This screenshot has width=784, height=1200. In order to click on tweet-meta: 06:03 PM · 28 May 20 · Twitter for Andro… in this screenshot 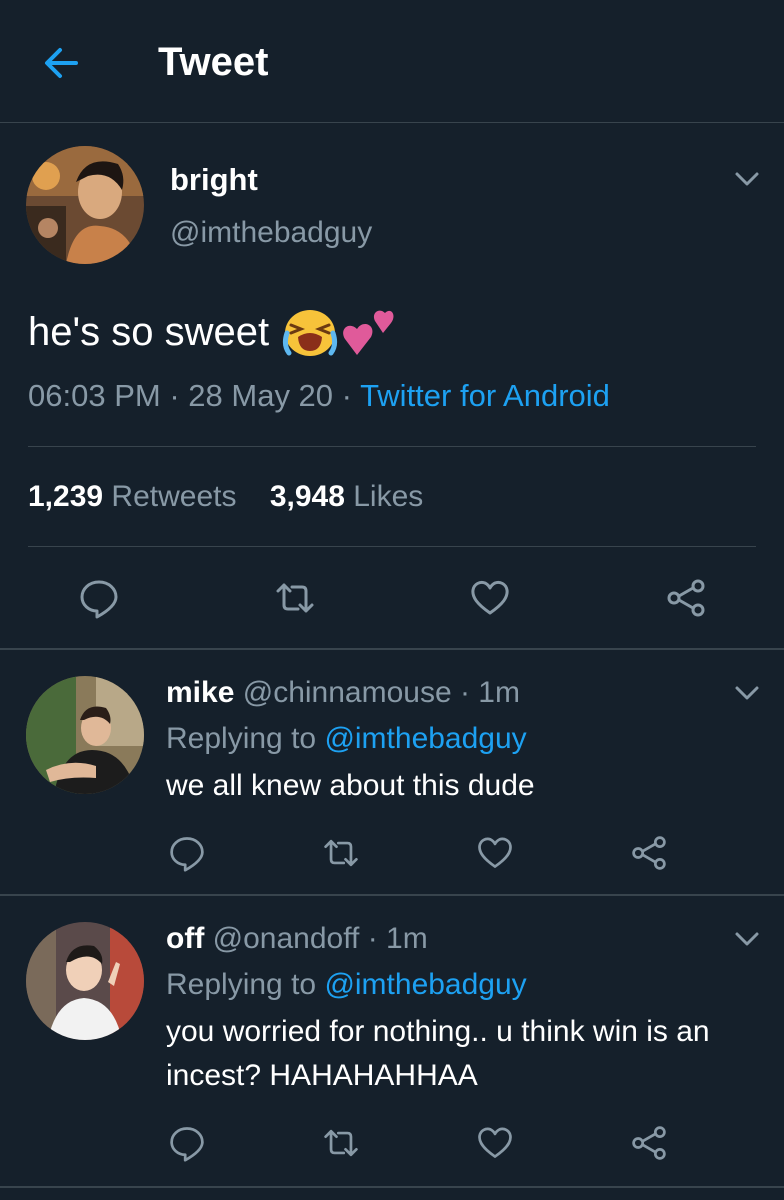, I will do `click(319, 396)`.